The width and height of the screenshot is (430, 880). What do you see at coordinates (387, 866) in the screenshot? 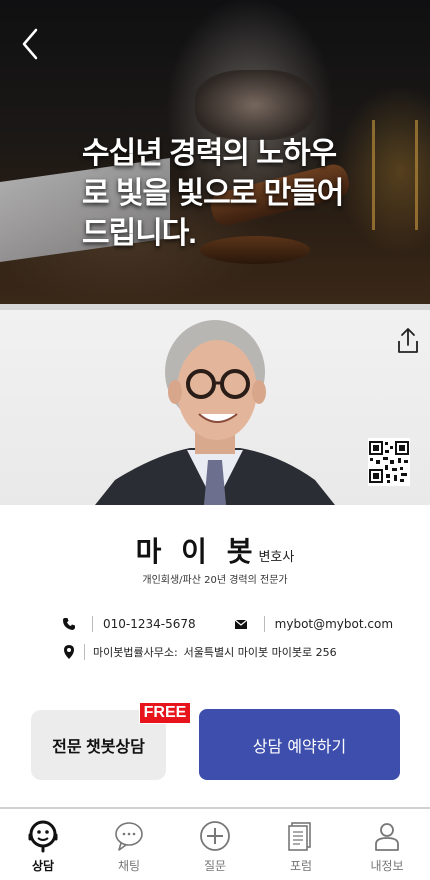
I see `tab-label: 내정보` at bounding box center [387, 866].